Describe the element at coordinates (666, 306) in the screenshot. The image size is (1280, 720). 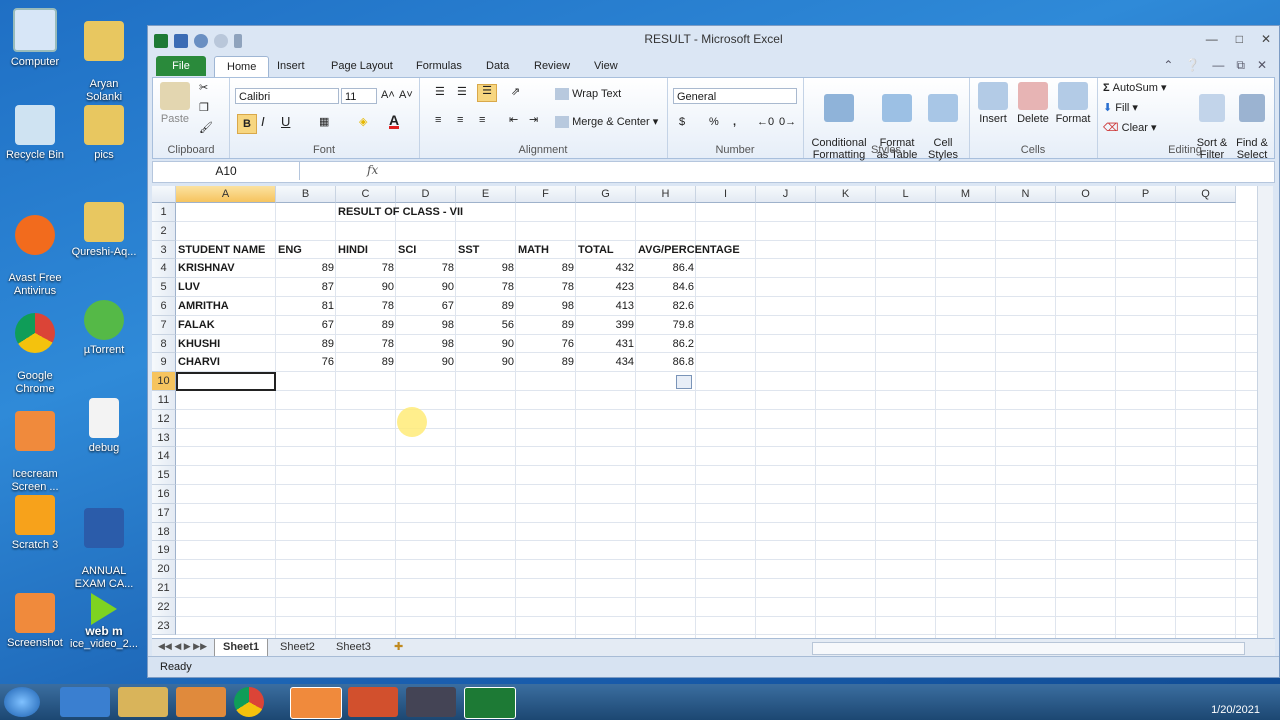
I see `score-cell: 82.6` at that location.